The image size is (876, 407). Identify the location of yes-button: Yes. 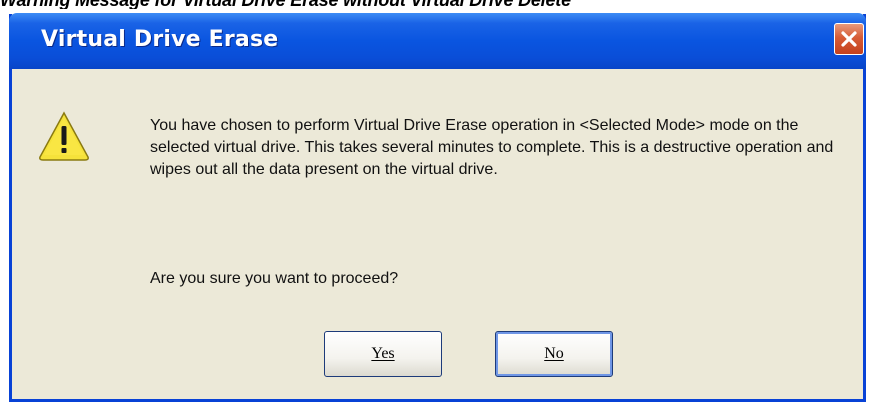
(383, 354).